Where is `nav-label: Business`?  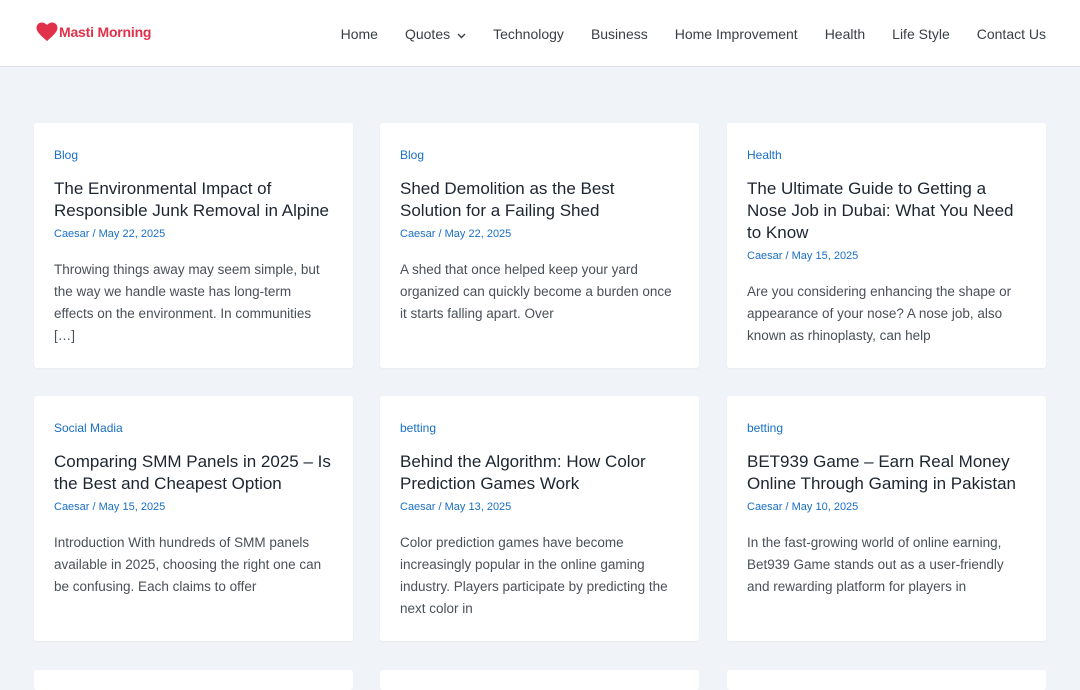 nav-label: Business is located at coordinates (619, 33).